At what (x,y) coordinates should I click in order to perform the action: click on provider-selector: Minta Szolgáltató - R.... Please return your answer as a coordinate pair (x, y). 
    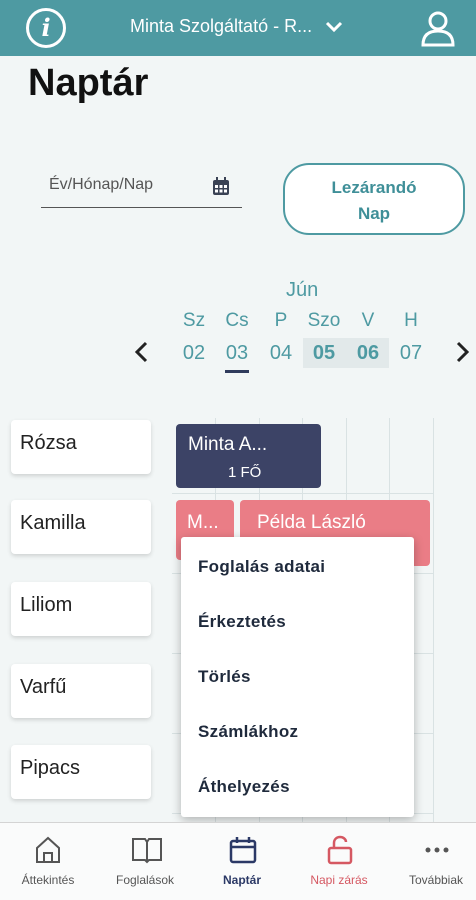
    Looking at the image, I should click on (237, 26).